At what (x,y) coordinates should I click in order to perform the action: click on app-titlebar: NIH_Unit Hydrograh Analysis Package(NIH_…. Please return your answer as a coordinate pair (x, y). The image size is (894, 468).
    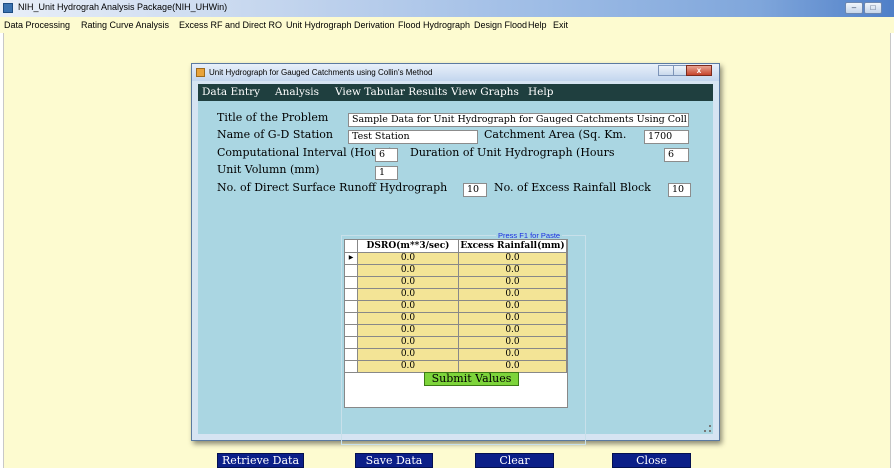
    Looking at the image, I should click on (447, 8).